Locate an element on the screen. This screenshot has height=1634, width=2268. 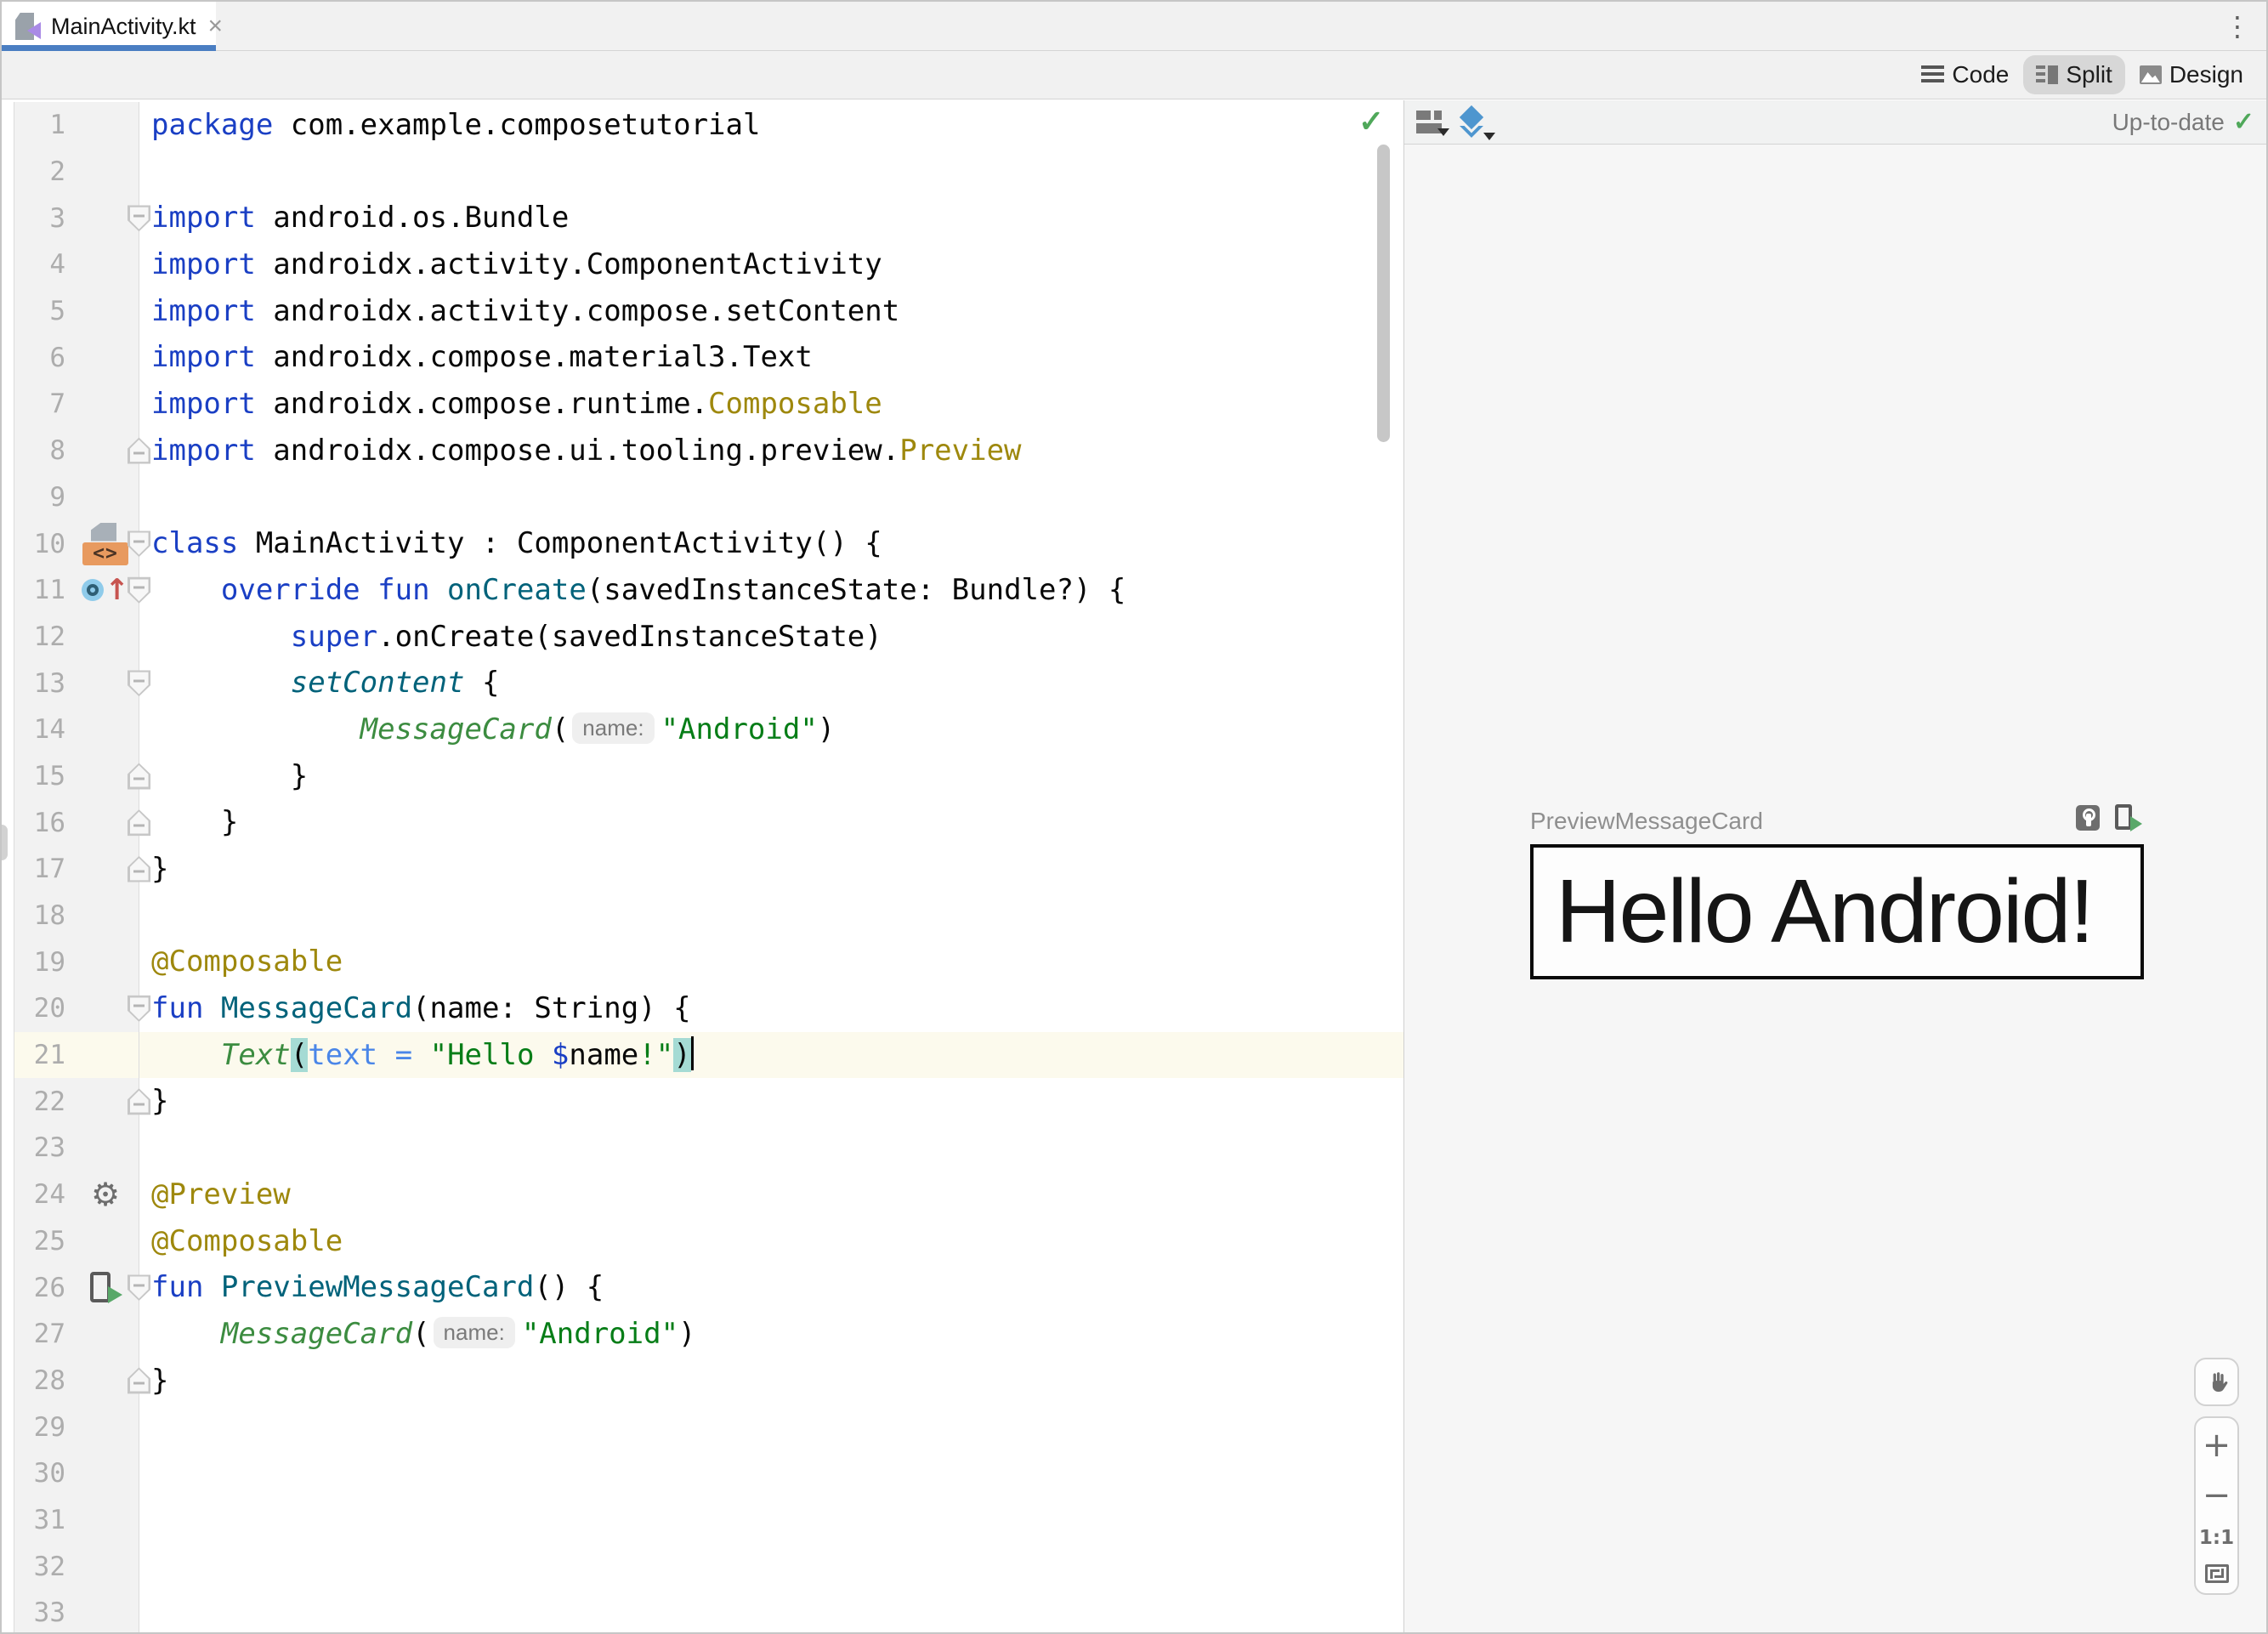
code-line: 28} is located at coordinates (702, 1380).